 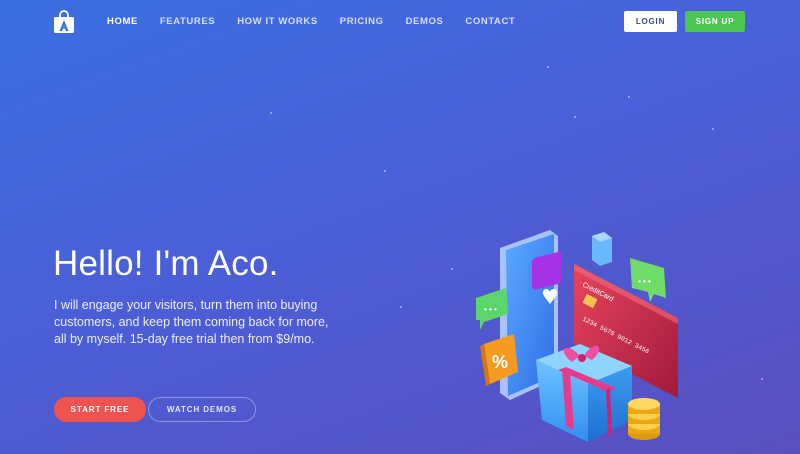 I want to click on coin-stack-graphic, so click(x=644, y=419).